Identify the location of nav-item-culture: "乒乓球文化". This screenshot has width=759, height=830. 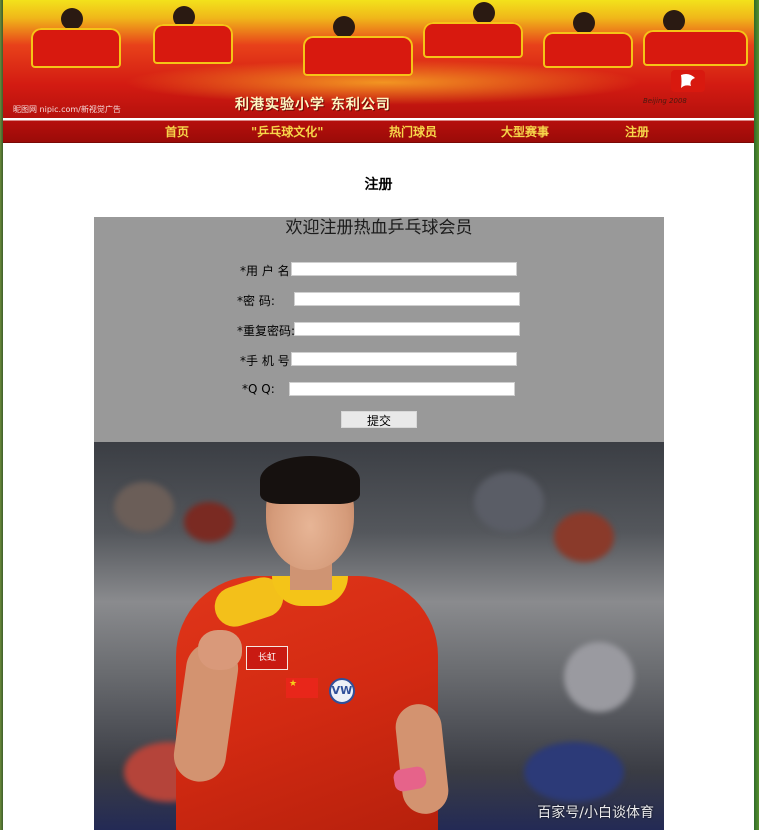
(287, 131).